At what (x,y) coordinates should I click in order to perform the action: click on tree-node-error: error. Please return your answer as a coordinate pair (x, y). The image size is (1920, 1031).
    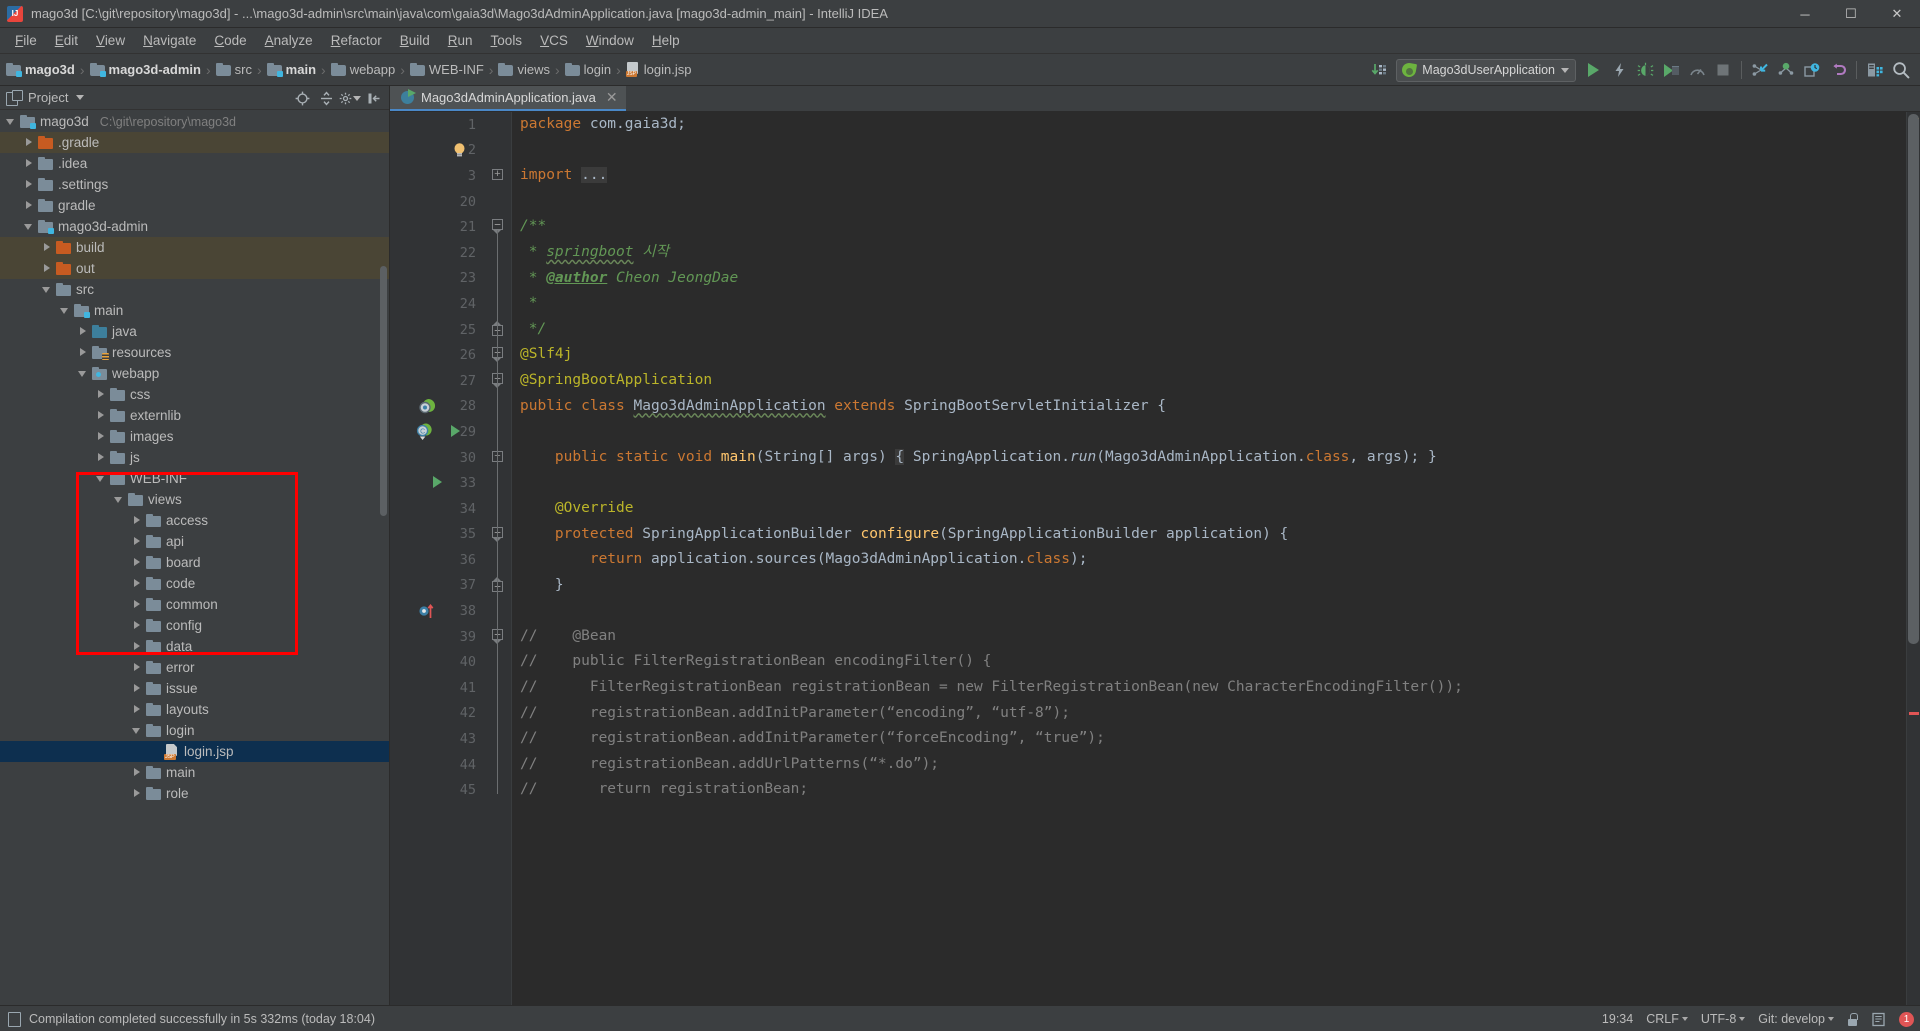
    Looking at the image, I should click on (194, 667).